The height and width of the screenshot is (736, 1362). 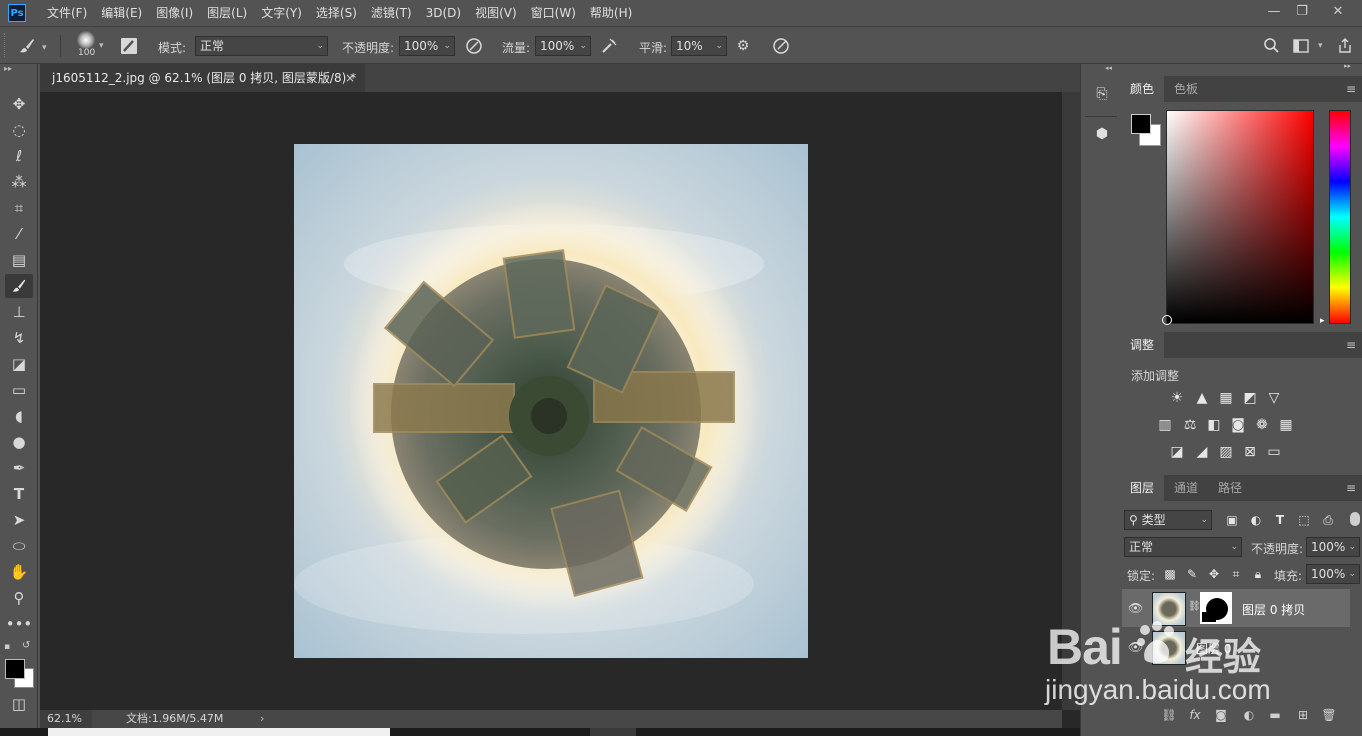 I want to click on hand-tool-icon: ✋, so click(x=19, y=572).